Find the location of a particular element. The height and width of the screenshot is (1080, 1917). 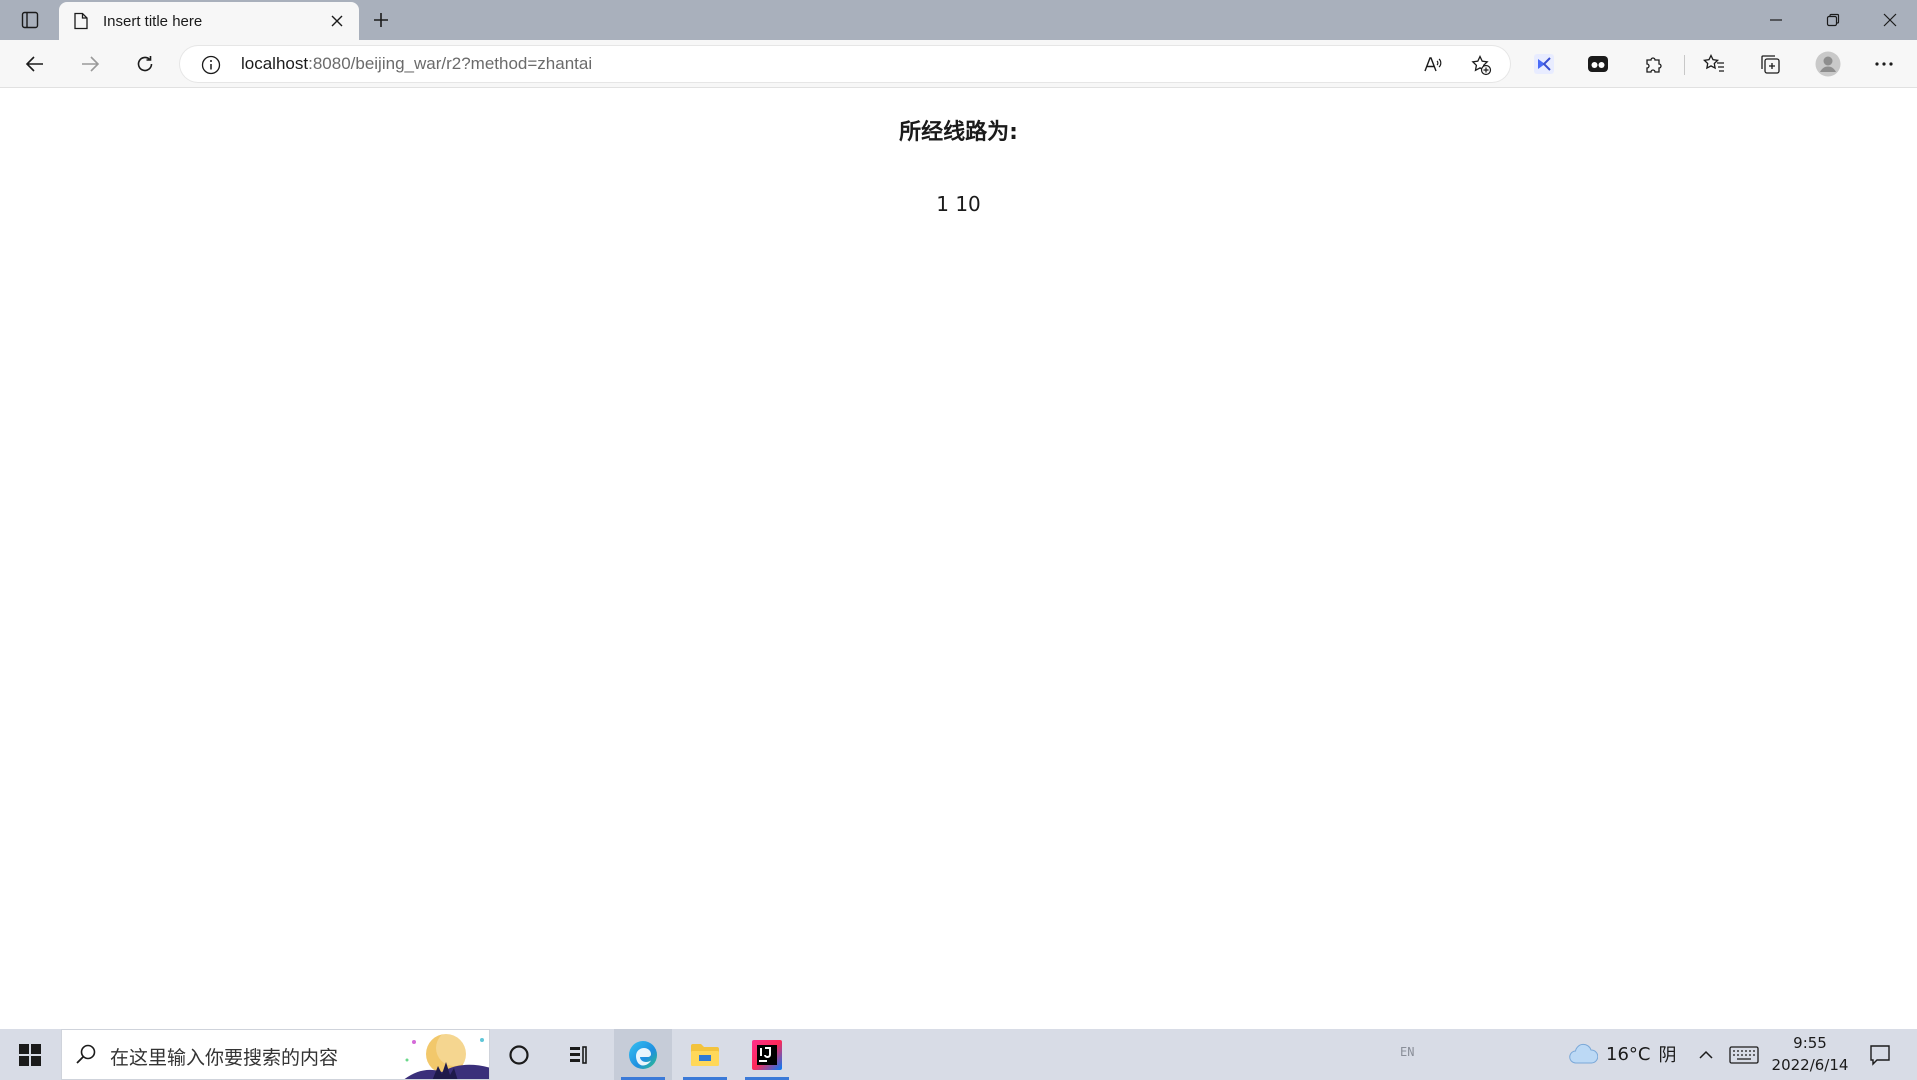

arrow-left-icon is located at coordinates (34, 64).